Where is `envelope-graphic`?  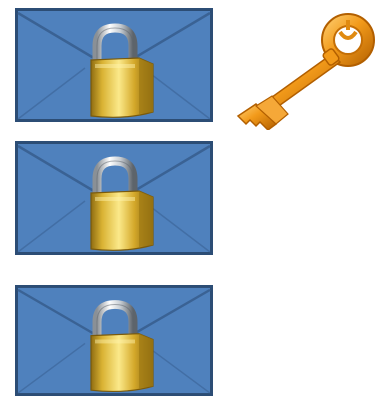 envelope-graphic is located at coordinates (114, 340).